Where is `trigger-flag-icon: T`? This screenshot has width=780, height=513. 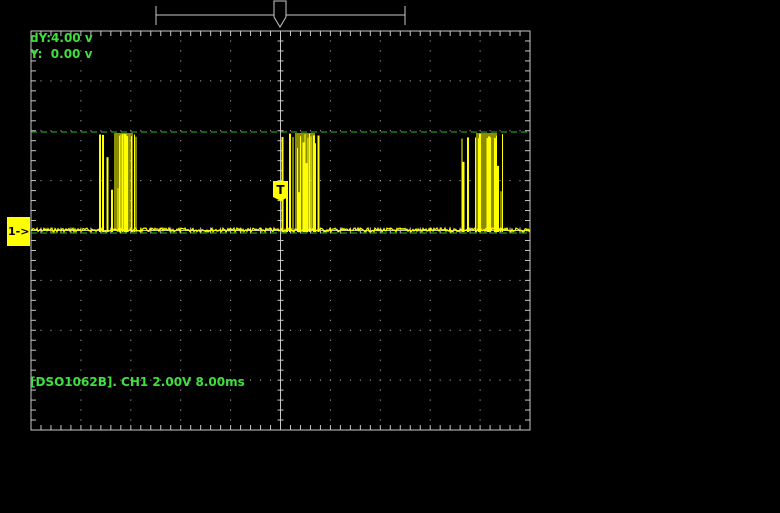
trigger-flag-icon: T is located at coordinates (280, 191).